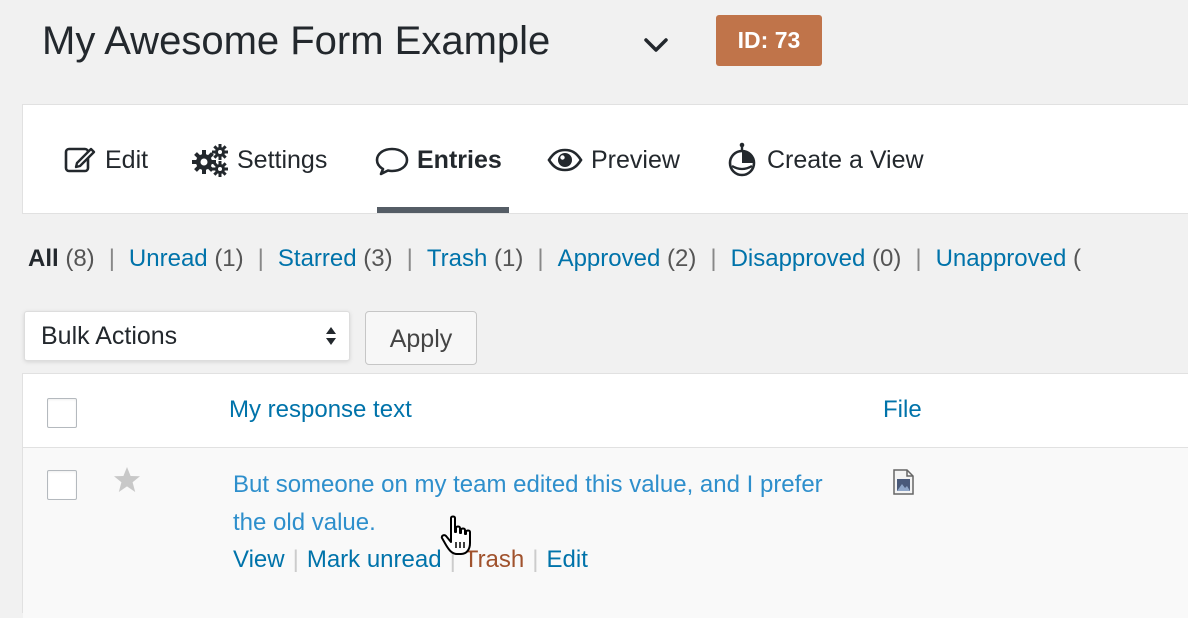 The width and height of the screenshot is (1188, 618). I want to click on eye-icon, so click(565, 160).